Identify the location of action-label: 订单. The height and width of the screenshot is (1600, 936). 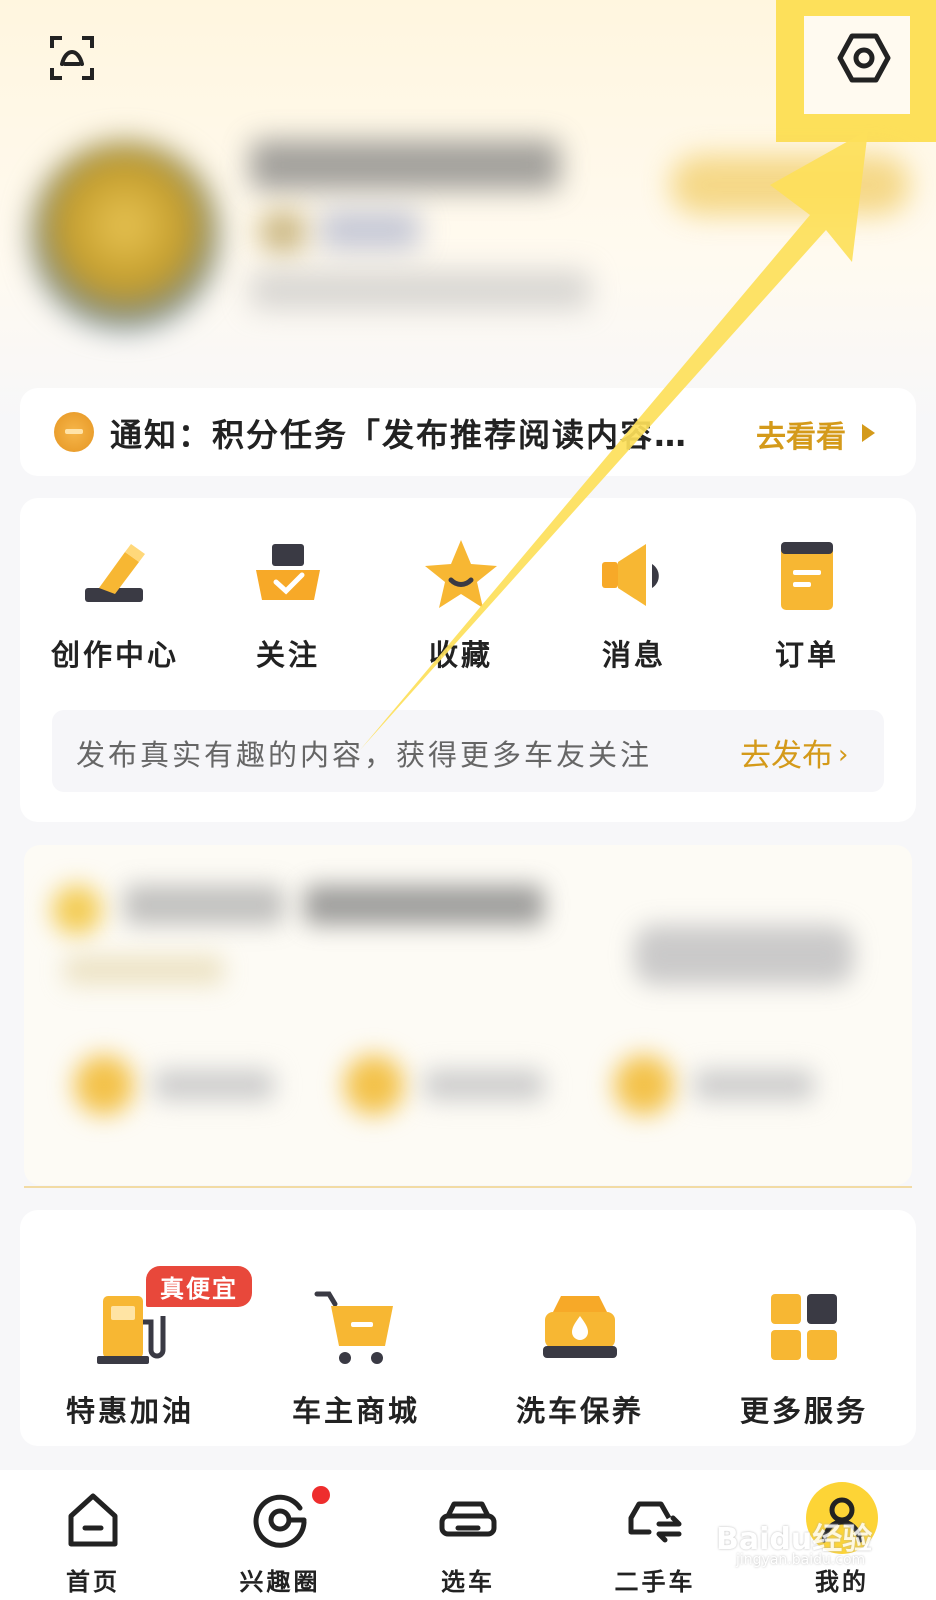
(806, 655).